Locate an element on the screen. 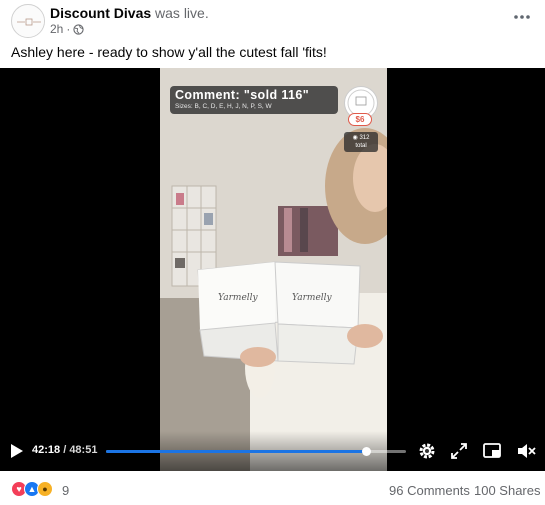 The height and width of the screenshot is (505, 545). engagement-bar: ♥ ▲ ● 9 96 Comments 100 Shares is located at coordinates (272, 488).